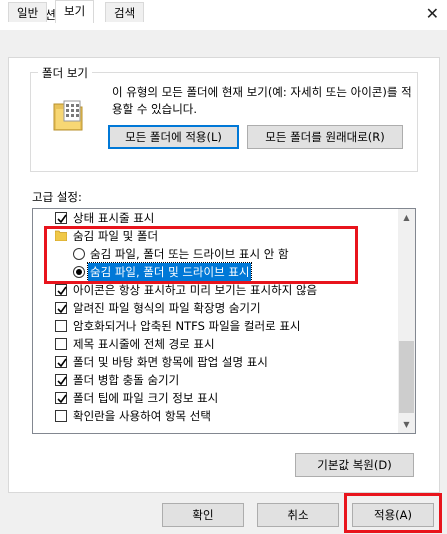 The image size is (447, 534). I want to click on apply-to-folders-button: 모든 폴더에 적용(L), so click(173, 137).